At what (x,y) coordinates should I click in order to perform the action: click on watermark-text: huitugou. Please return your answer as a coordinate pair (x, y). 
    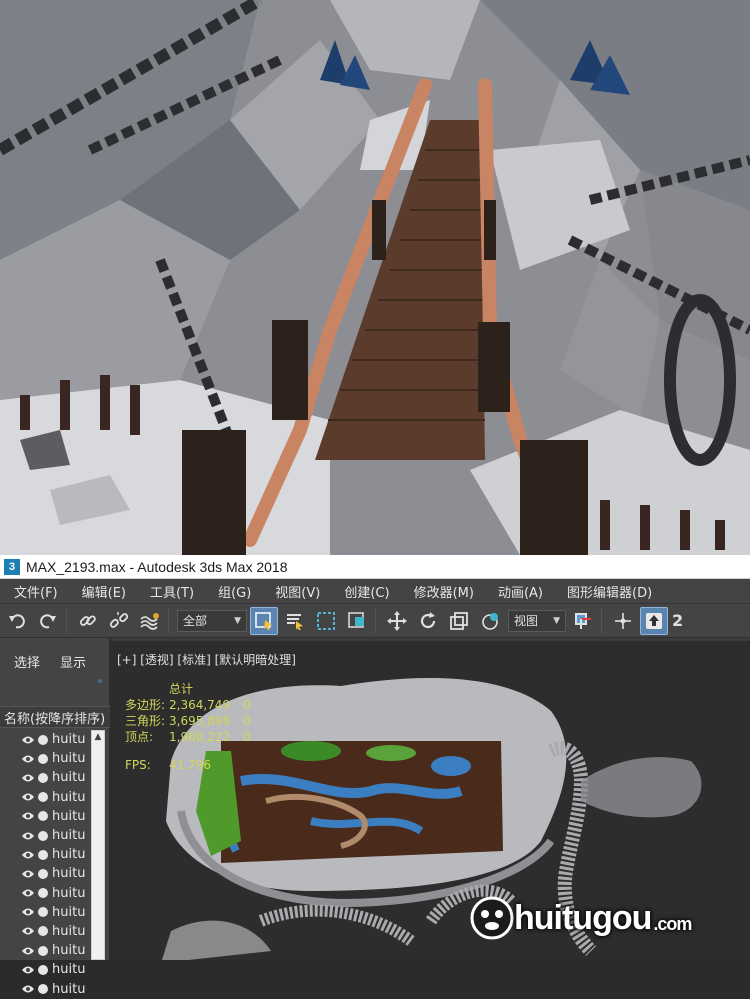
    Looking at the image, I should click on (583, 917).